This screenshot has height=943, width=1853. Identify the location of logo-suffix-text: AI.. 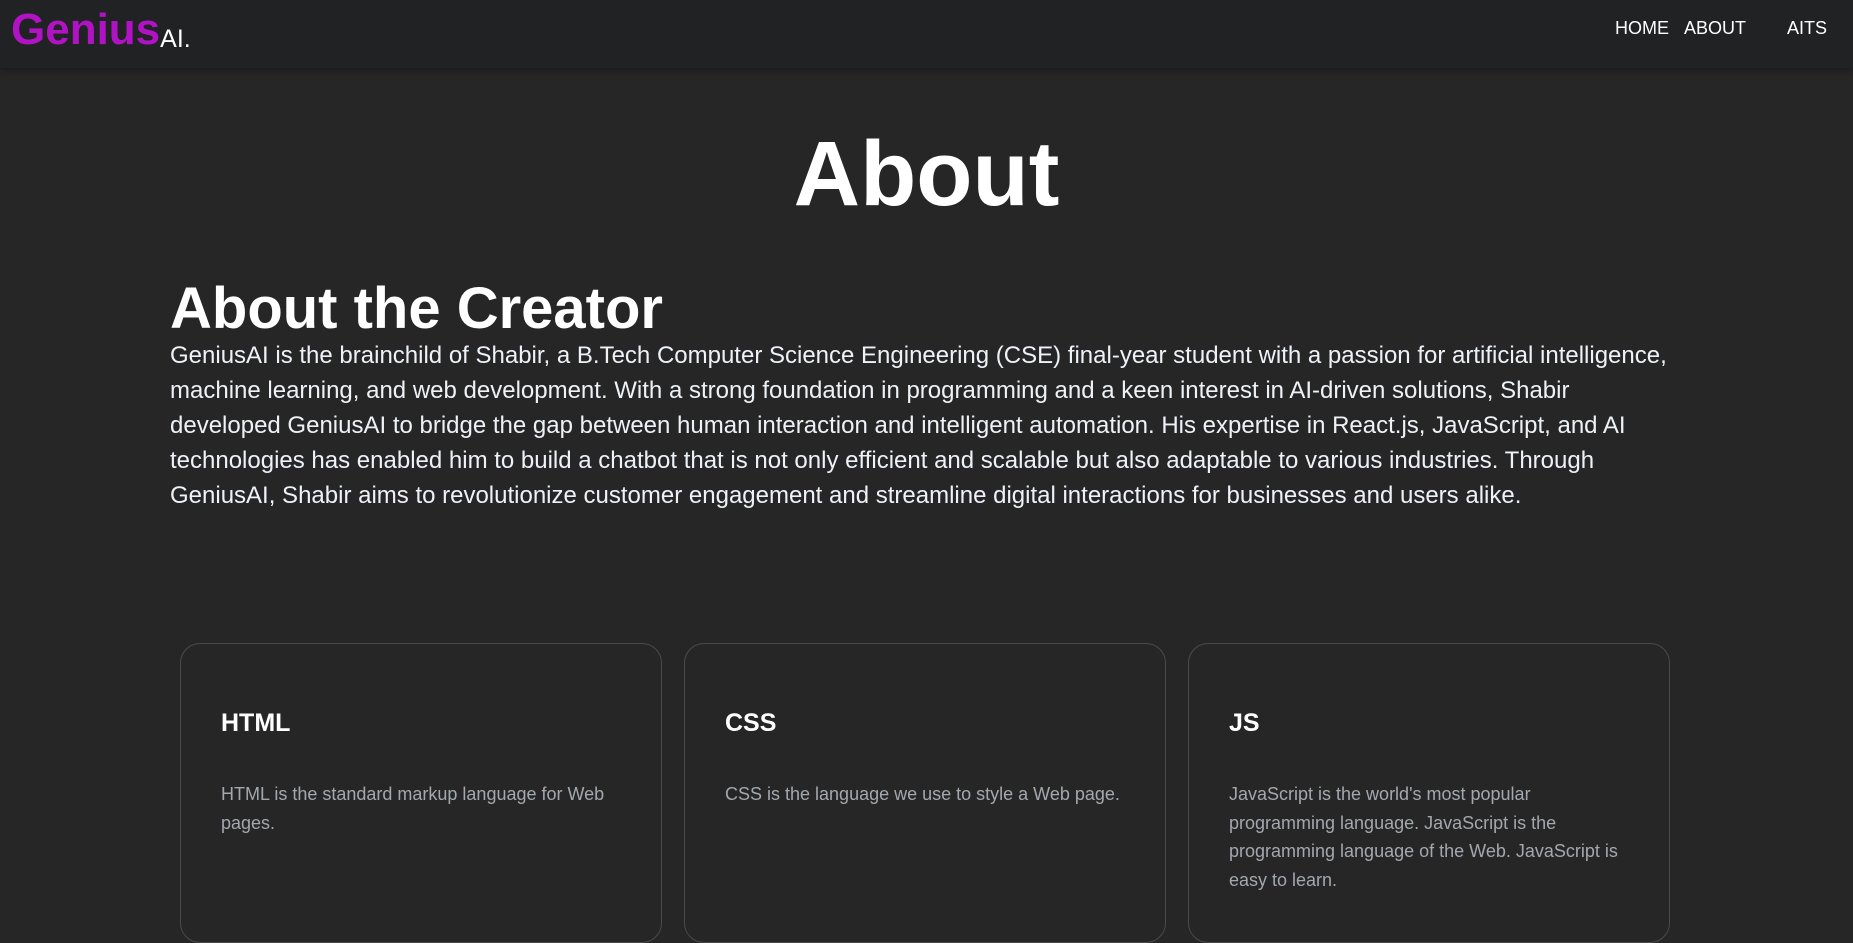
(175, 39).